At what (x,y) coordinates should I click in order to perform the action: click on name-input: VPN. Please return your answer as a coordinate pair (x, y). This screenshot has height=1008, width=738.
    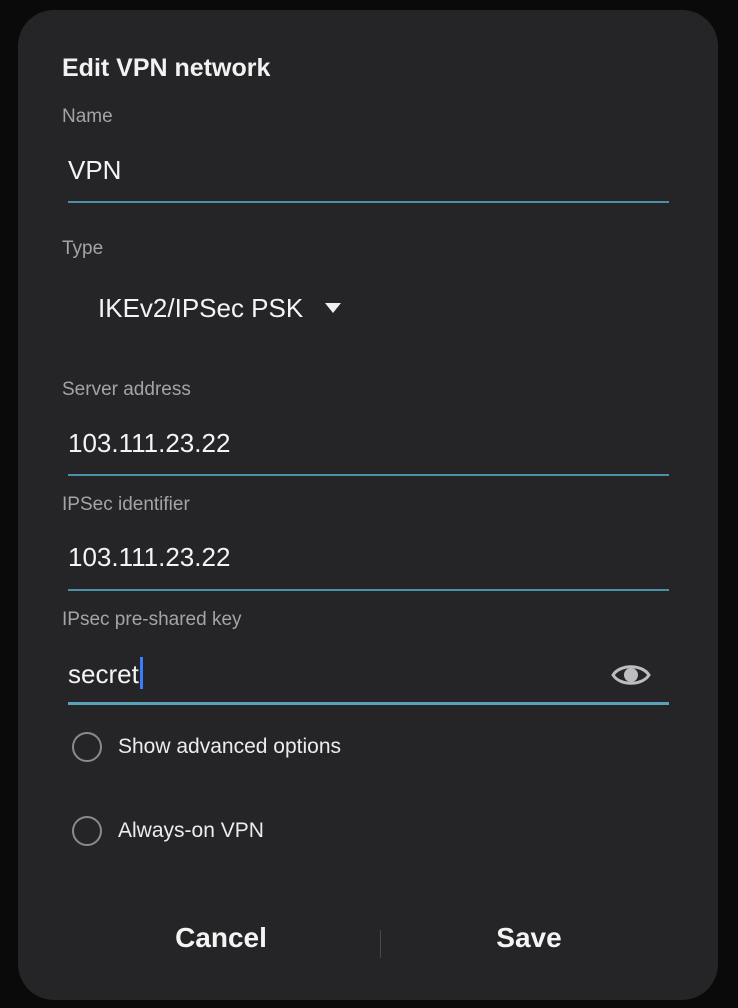
    Looking at the image, I should click on (94, 170).